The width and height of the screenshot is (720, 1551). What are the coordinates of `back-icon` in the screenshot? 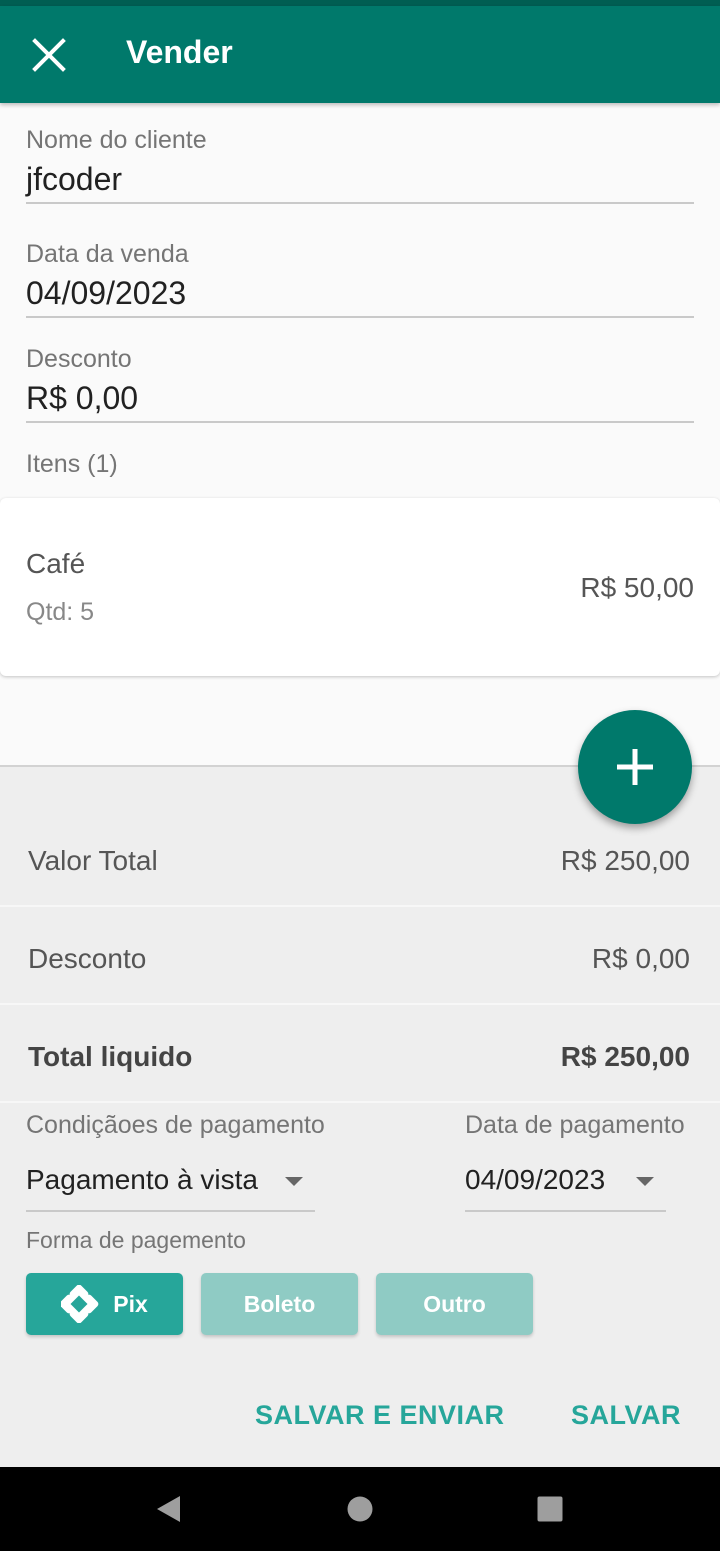 It's located at (168, 1509).